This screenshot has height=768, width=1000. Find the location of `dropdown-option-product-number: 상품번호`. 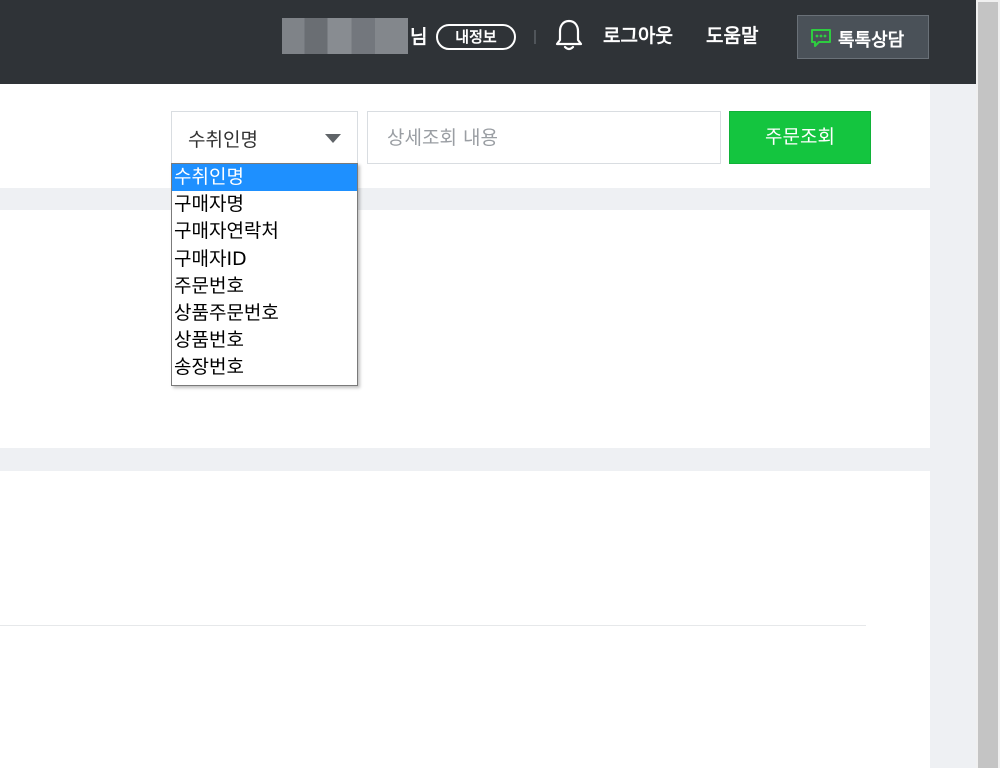

dropdown-option-product-number: 상품번호 is located at coordinates (264, 340).